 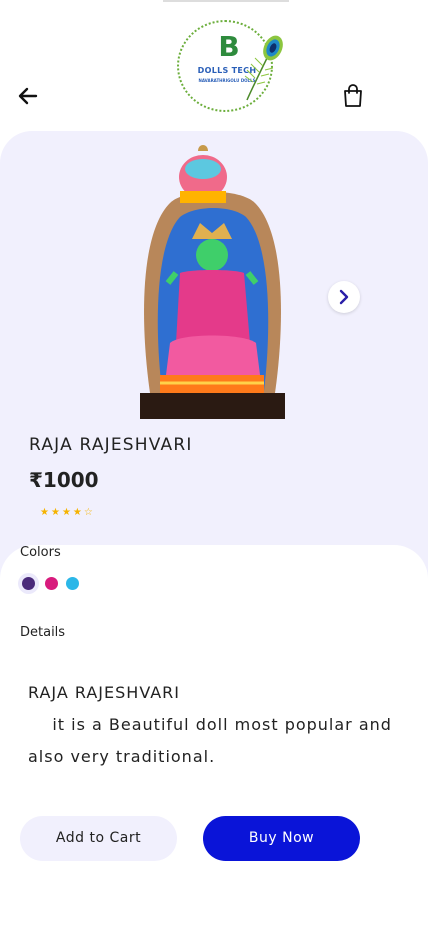 I want to click on product-title: RAJA RAJESHVARI, so click(x=111, y=445).